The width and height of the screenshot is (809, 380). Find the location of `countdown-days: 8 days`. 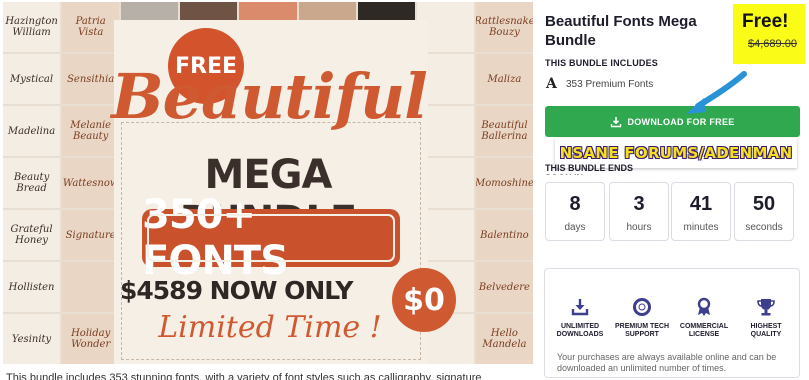

countdown-days: 8 days is located at coordinates (575, 211).